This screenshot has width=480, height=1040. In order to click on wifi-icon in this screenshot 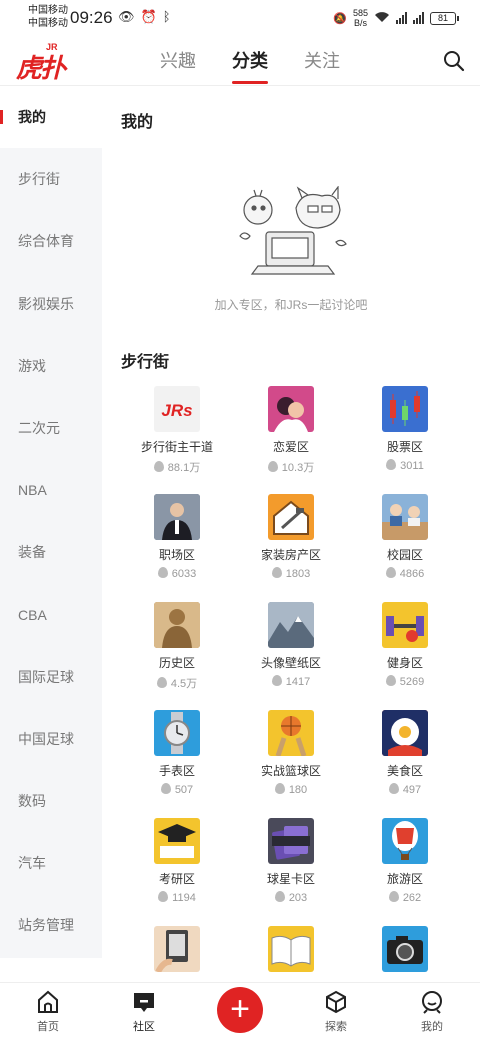, I will do `click(382, 18)`.